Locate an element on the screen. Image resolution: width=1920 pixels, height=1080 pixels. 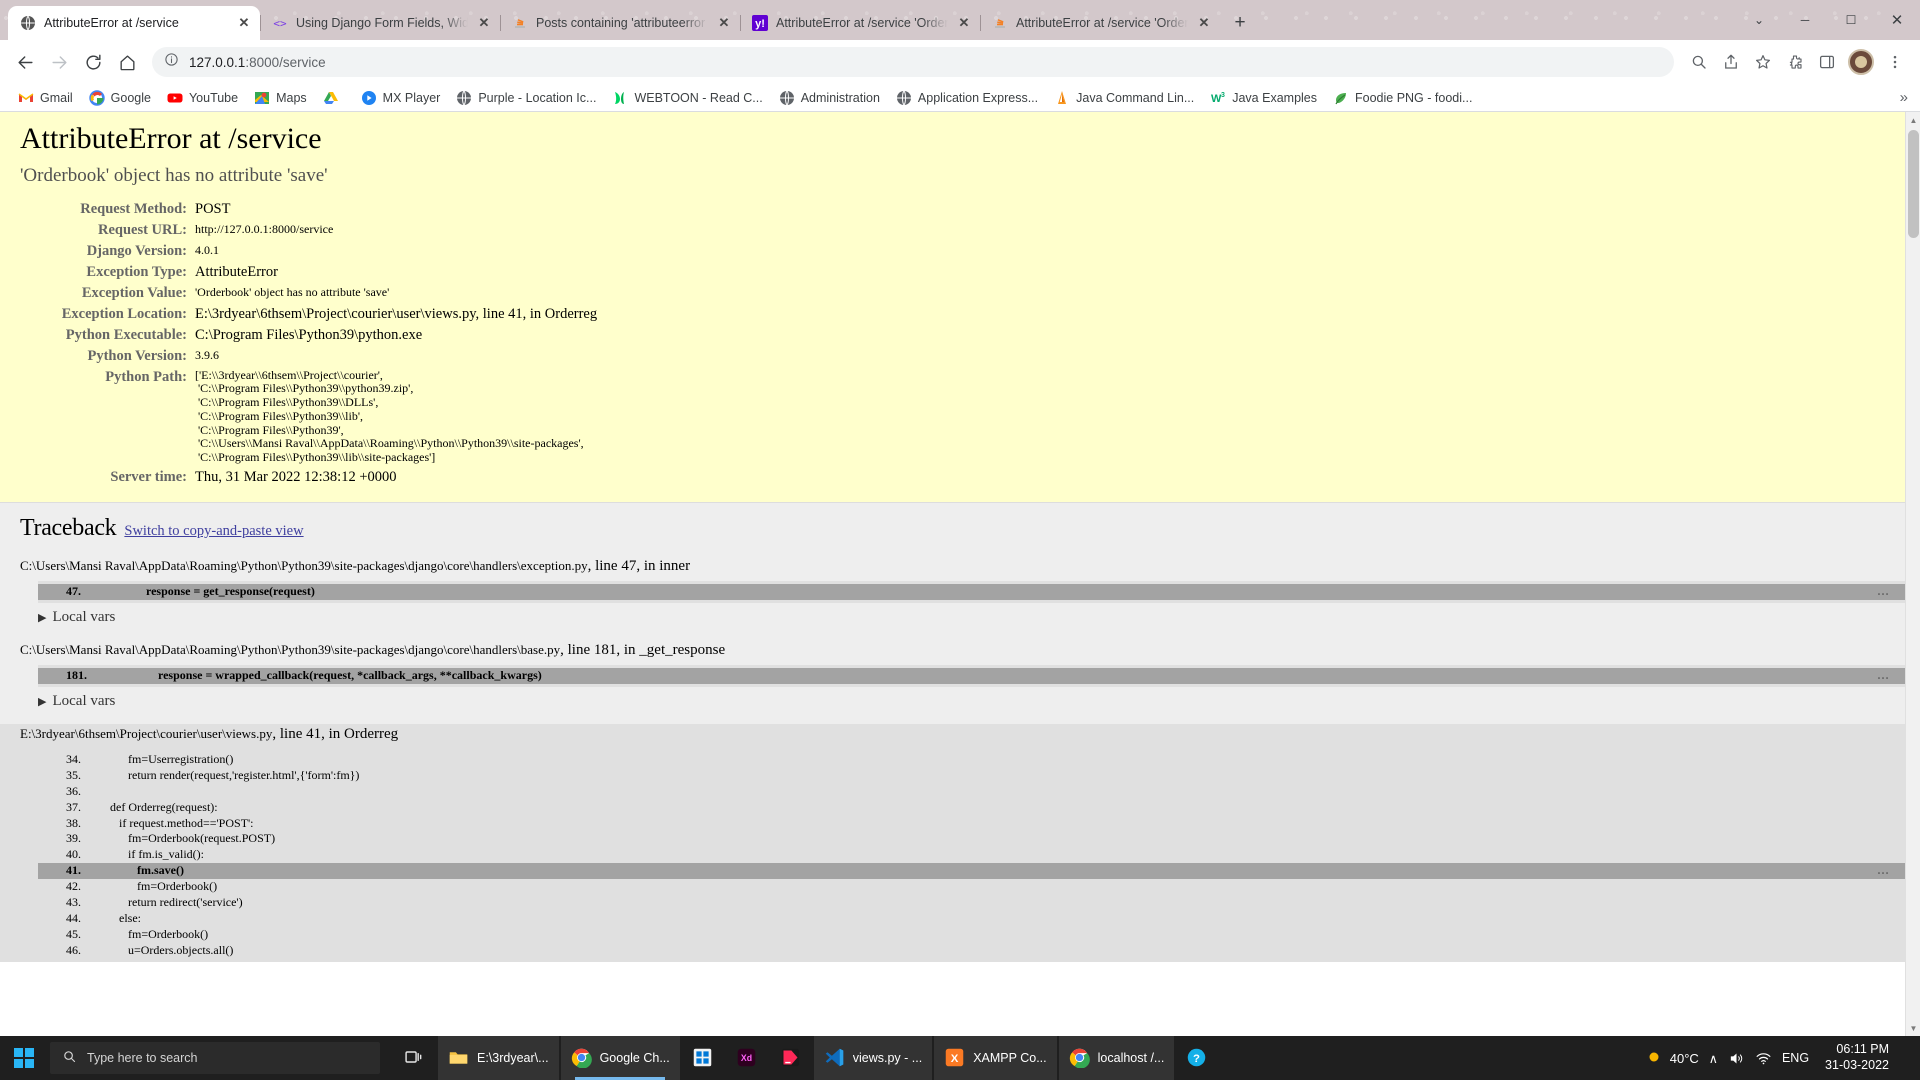
notification-center-button is located at coordinates (1908, 1058).